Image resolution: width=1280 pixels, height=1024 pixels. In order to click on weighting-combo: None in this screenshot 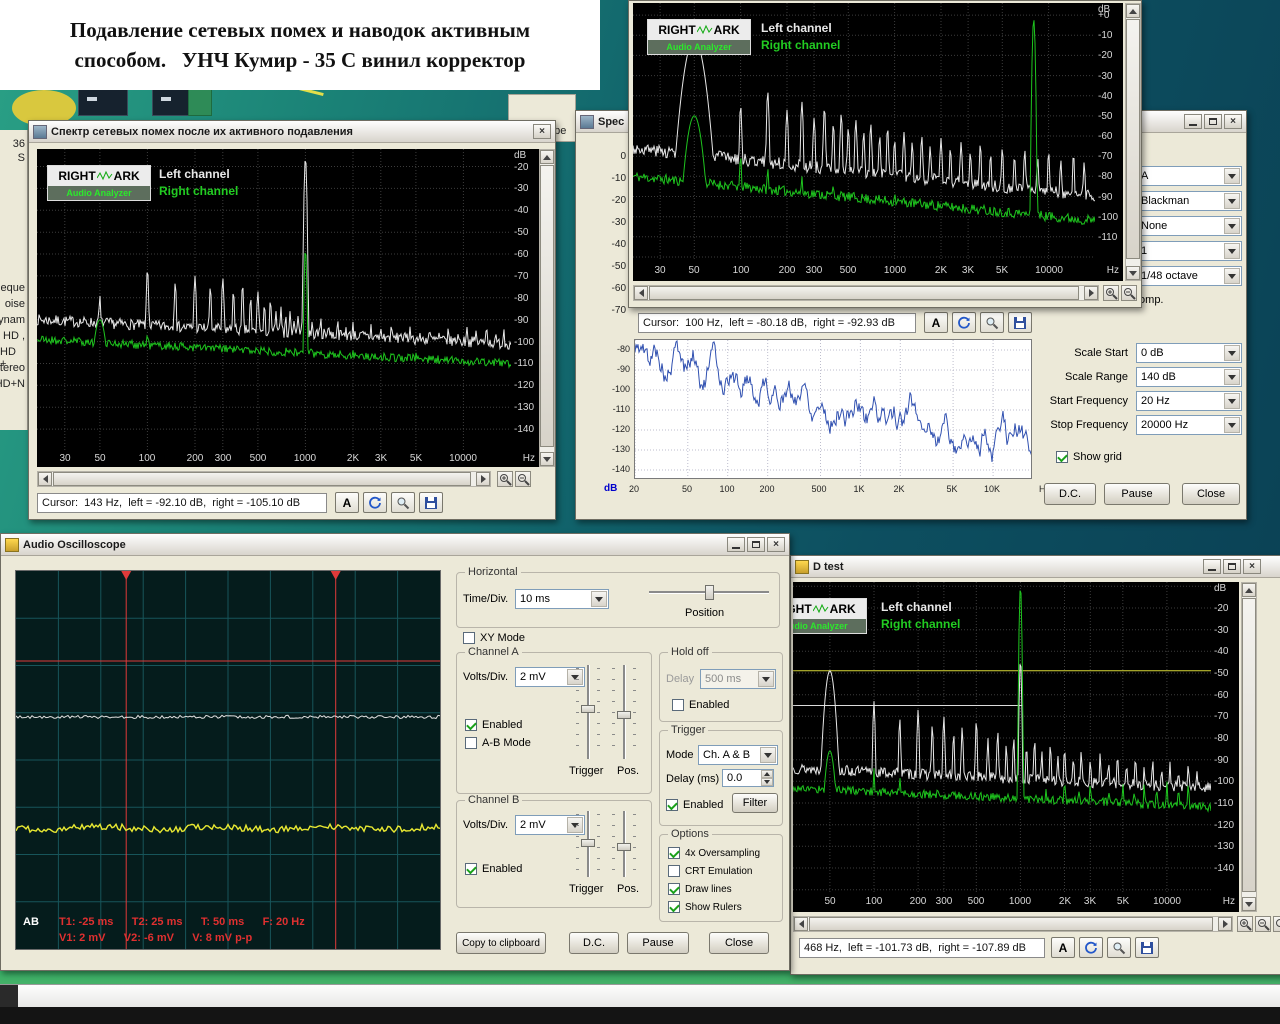, I will do `click(1189, 226)`.